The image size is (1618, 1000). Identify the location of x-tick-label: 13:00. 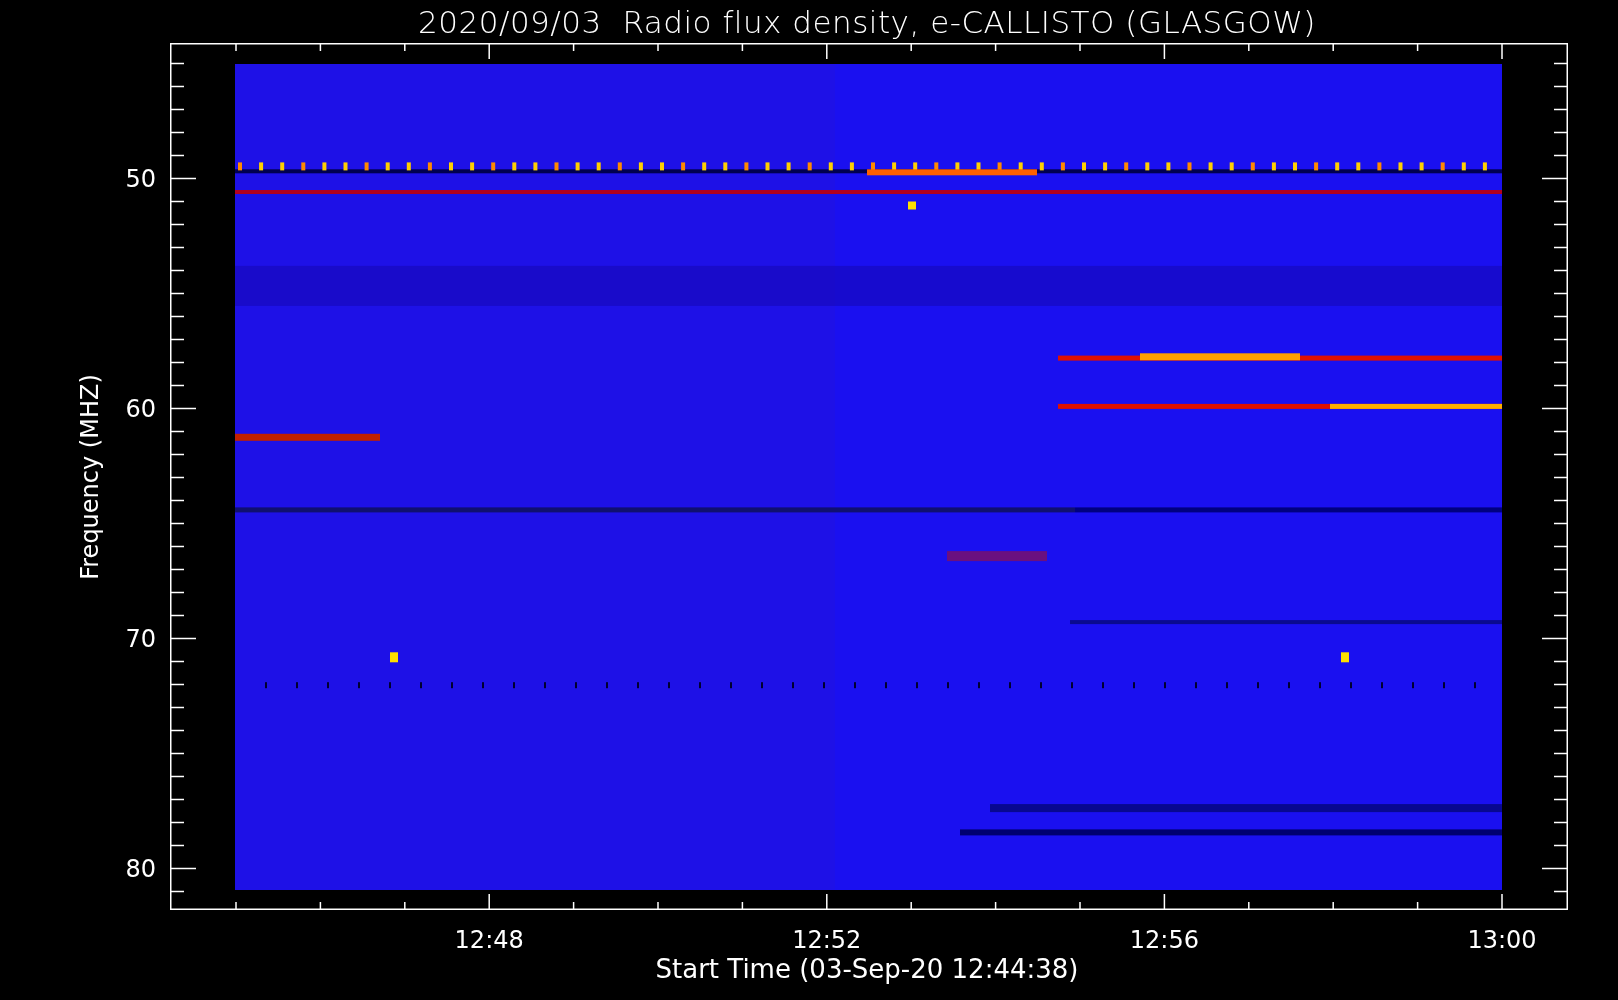
(1502, 940).